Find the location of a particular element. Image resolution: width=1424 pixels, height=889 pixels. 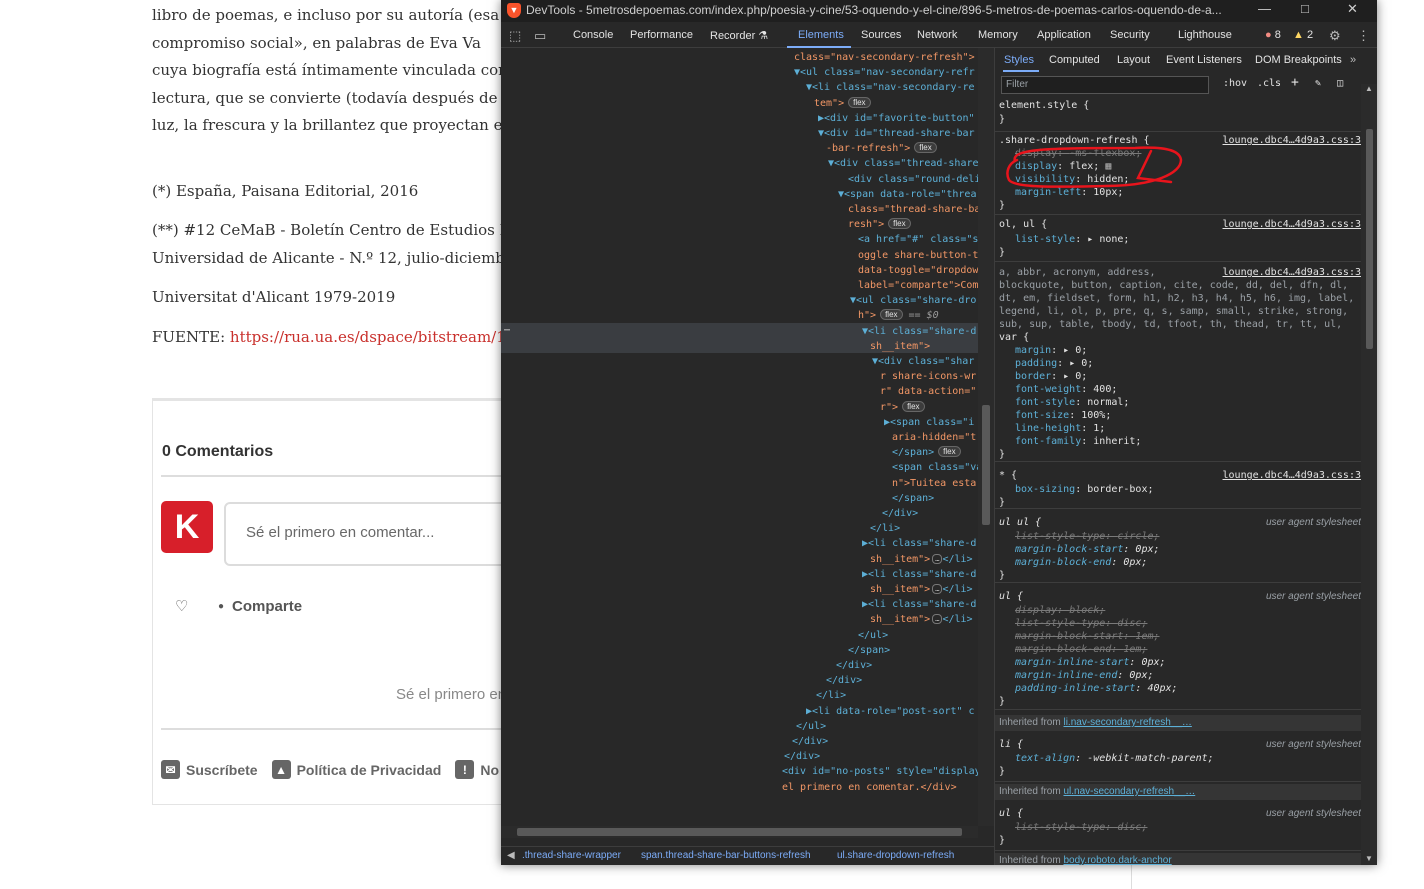

dom-node-line: class="thread-share-ba is located at coordinates (913, 210).